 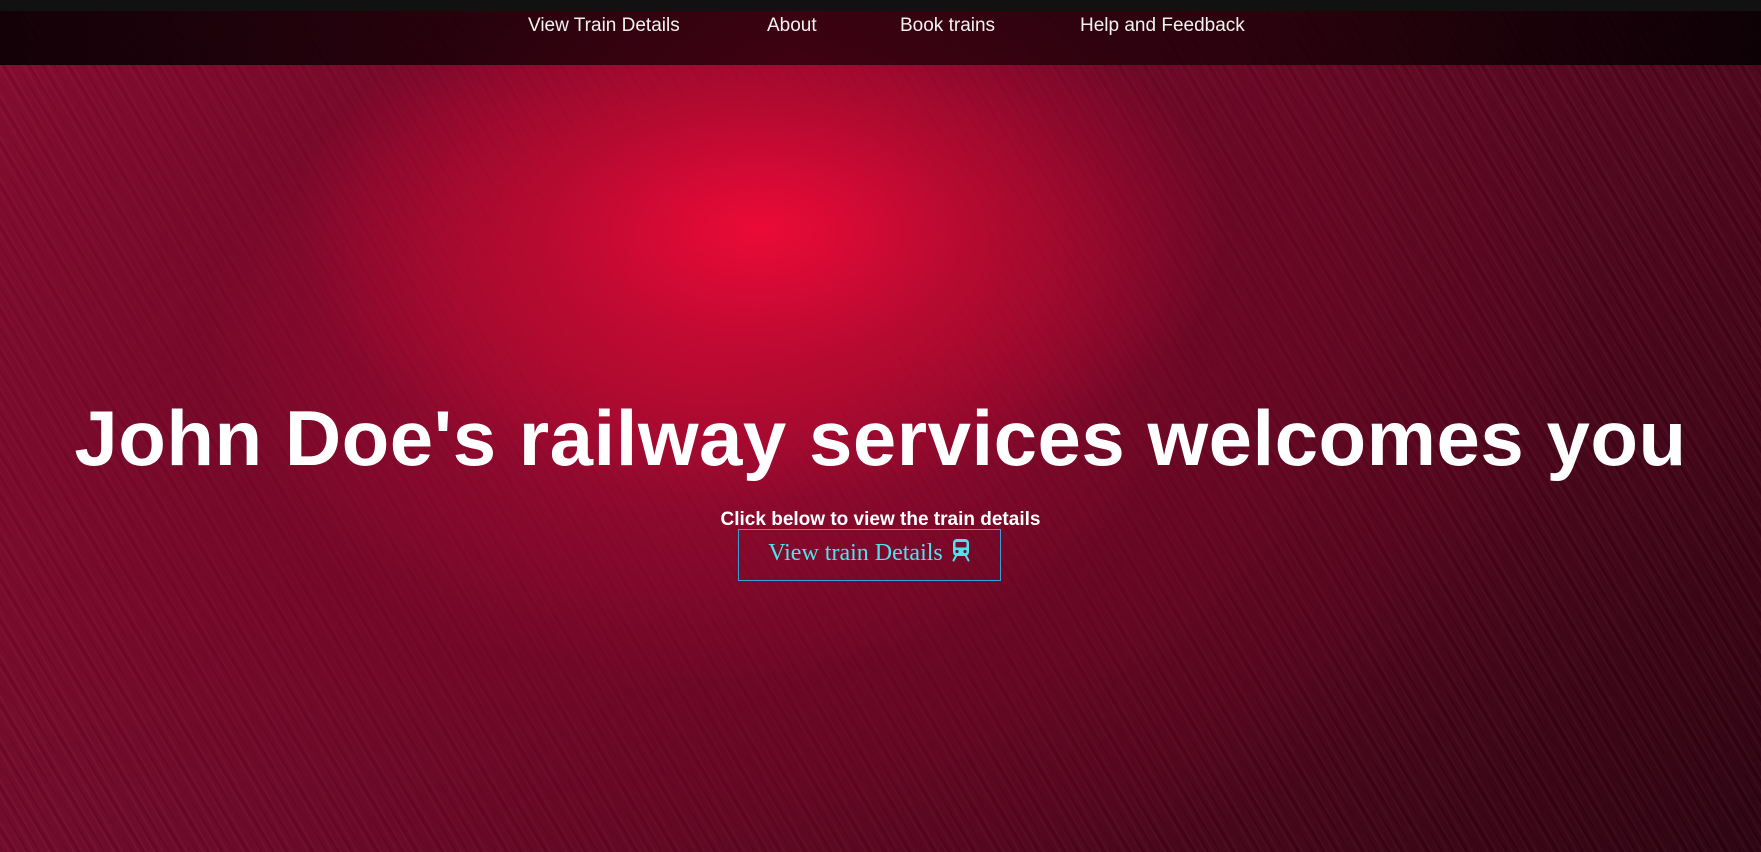 I want to click on nav-link-help-and-feedback: Help and Feedback, so click(x=1162, y=26).